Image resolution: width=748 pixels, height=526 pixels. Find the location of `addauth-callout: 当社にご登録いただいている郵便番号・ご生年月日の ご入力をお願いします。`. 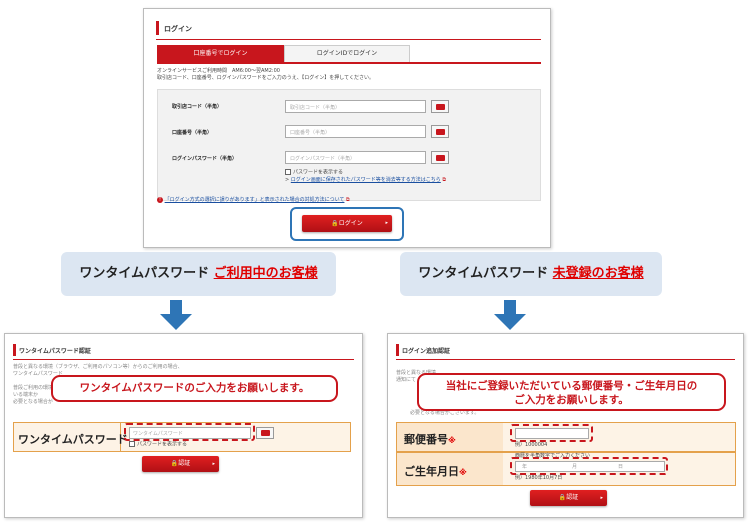

addauth-callout: 当社にご登録いただいている郵便番号・ご生年月日の ご入力をお願いします。 is located at coordinates (571, 392).